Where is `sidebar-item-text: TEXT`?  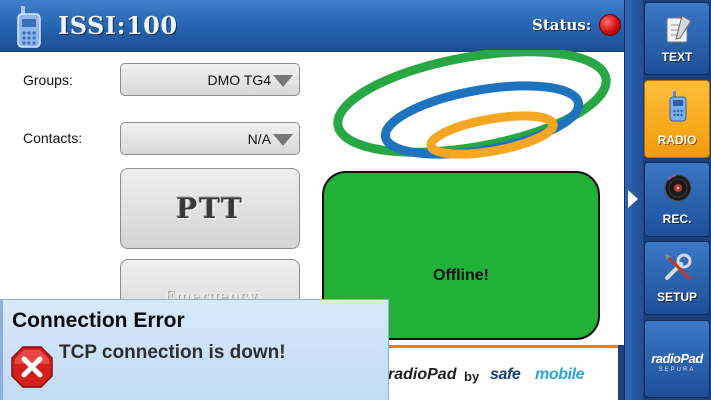
sidebar-item-text: TEXT is located at coordinates (677, 38).